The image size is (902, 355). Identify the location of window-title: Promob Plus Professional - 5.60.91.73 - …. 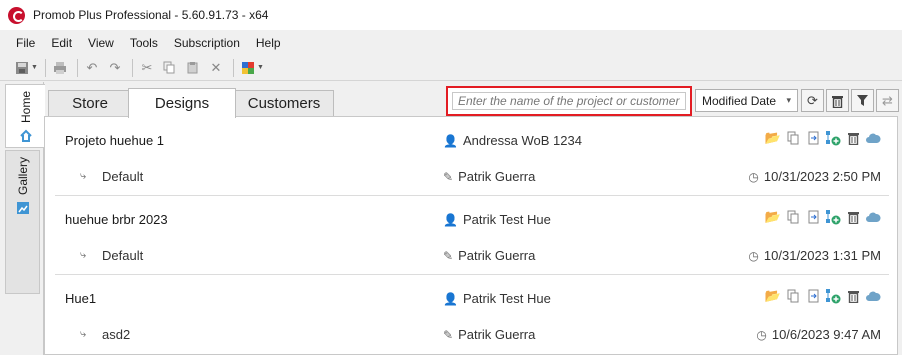
(151, 15).